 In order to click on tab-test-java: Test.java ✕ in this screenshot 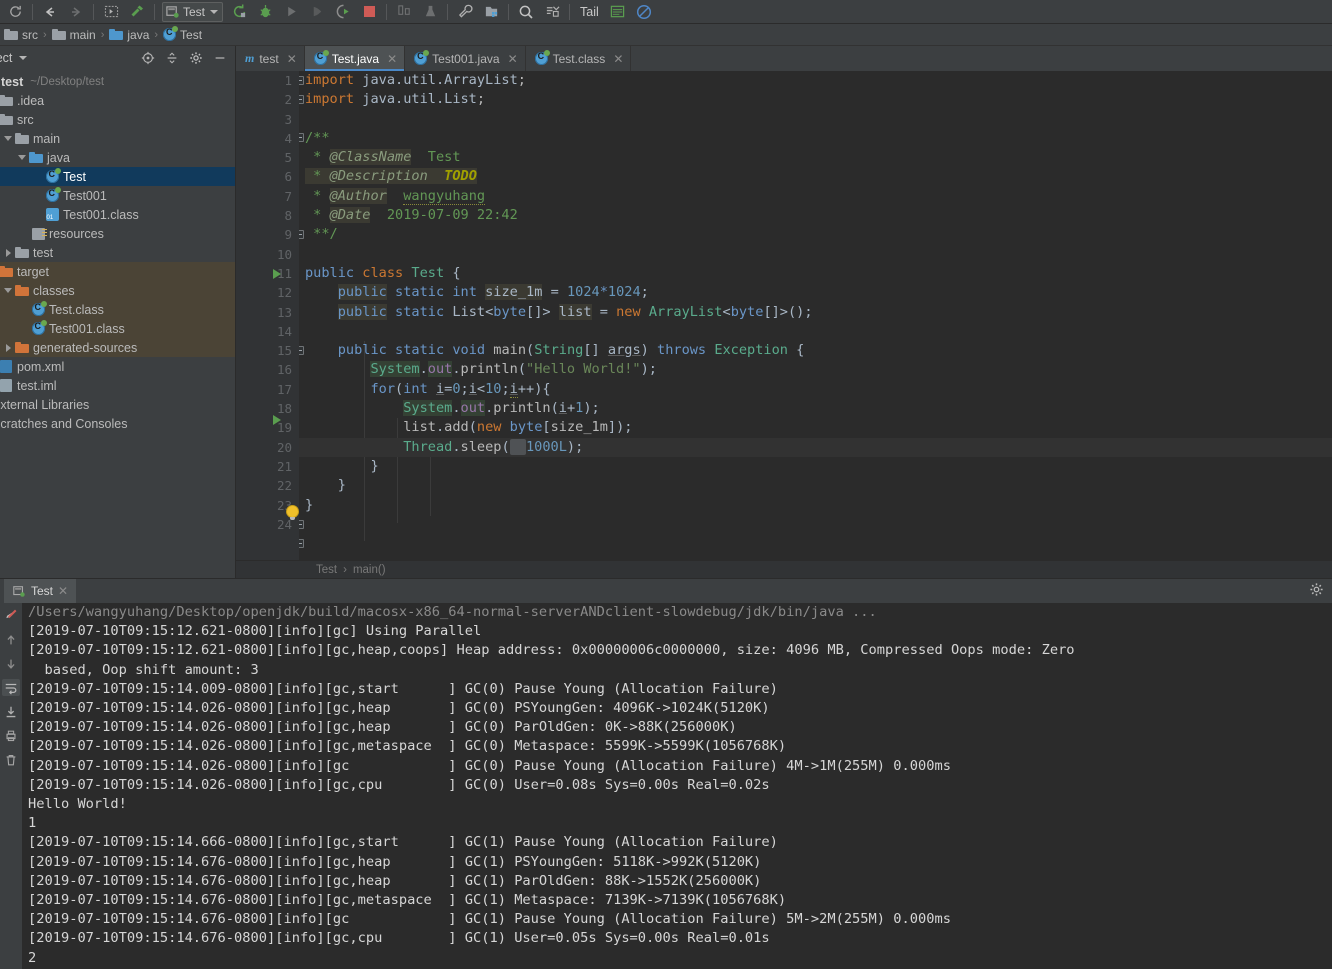, I will do `click(355, 58)`.